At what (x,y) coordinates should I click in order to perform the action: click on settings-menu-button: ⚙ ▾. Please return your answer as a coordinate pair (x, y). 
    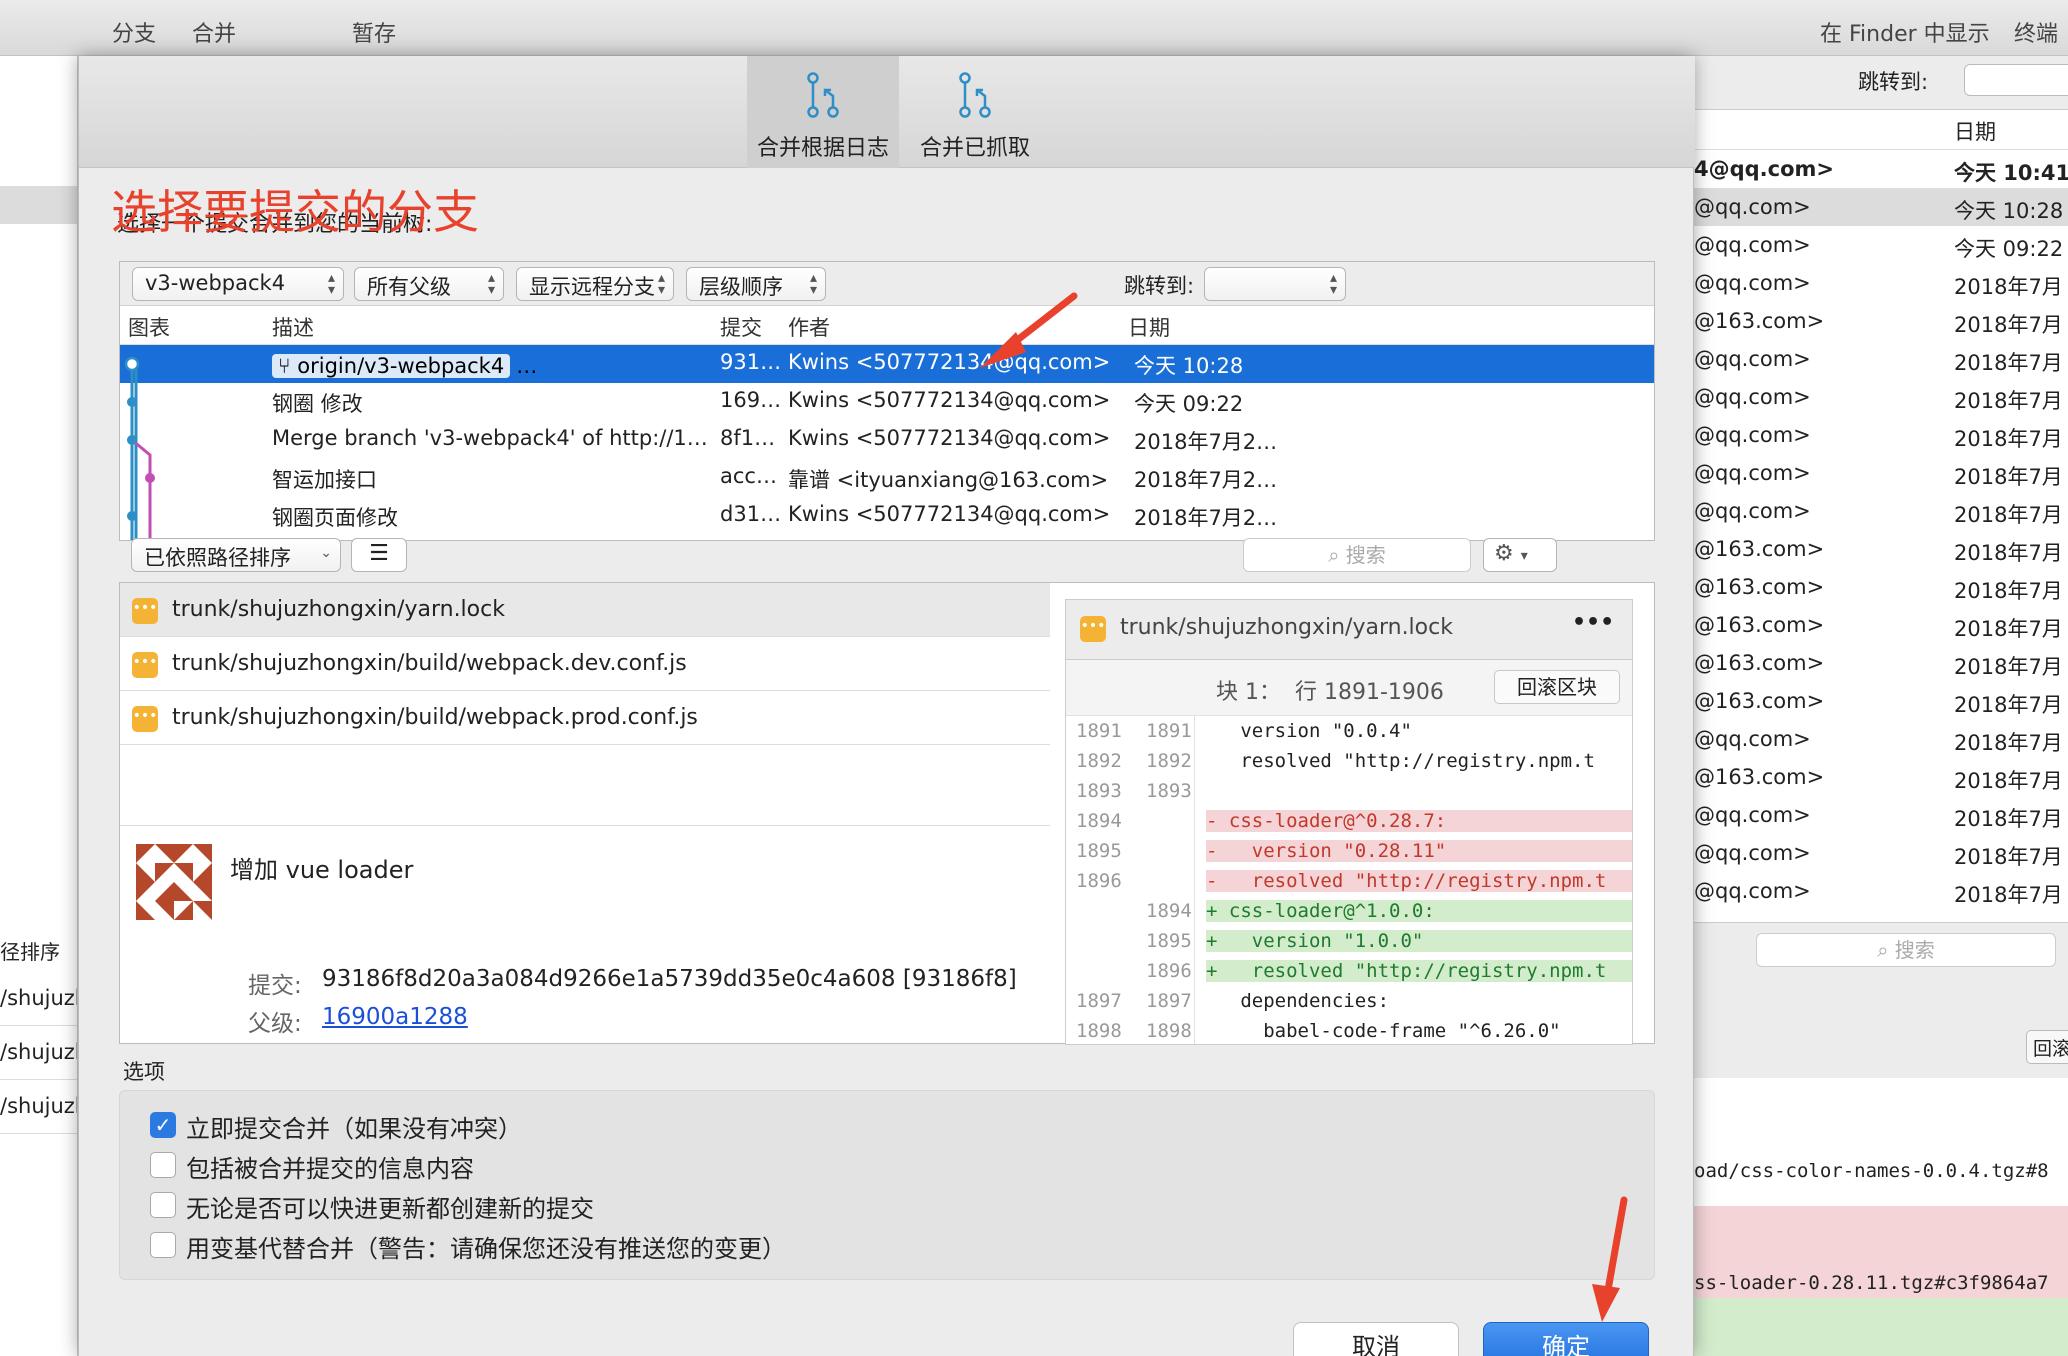
    Looking at the image, I should click on (1520, 555).